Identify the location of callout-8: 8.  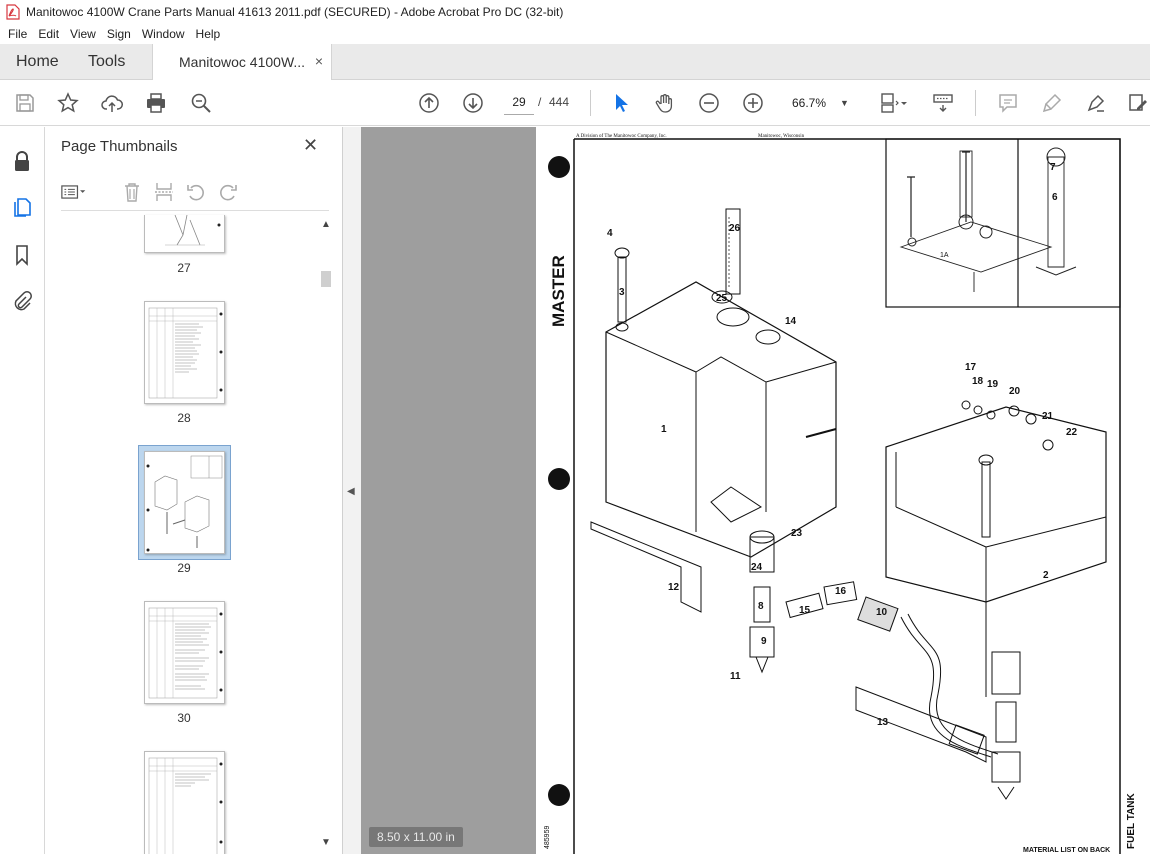
(761, 606).